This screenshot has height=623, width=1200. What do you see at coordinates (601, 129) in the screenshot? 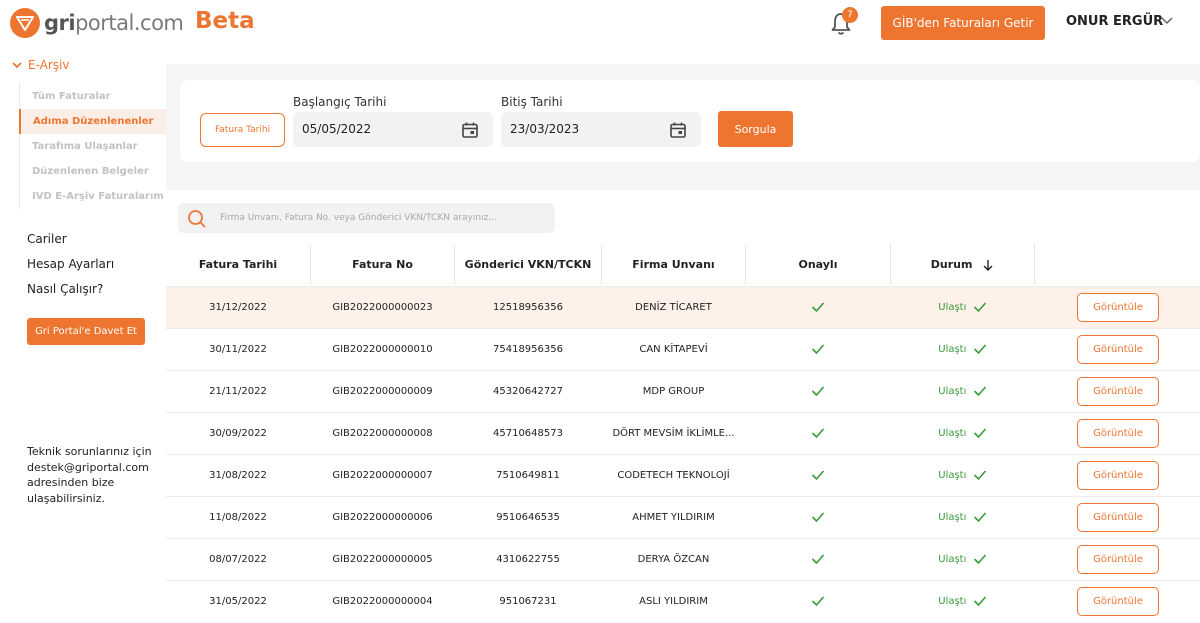
I see `end-date-field: 23/03/2023` at bounding box center [601, 129].